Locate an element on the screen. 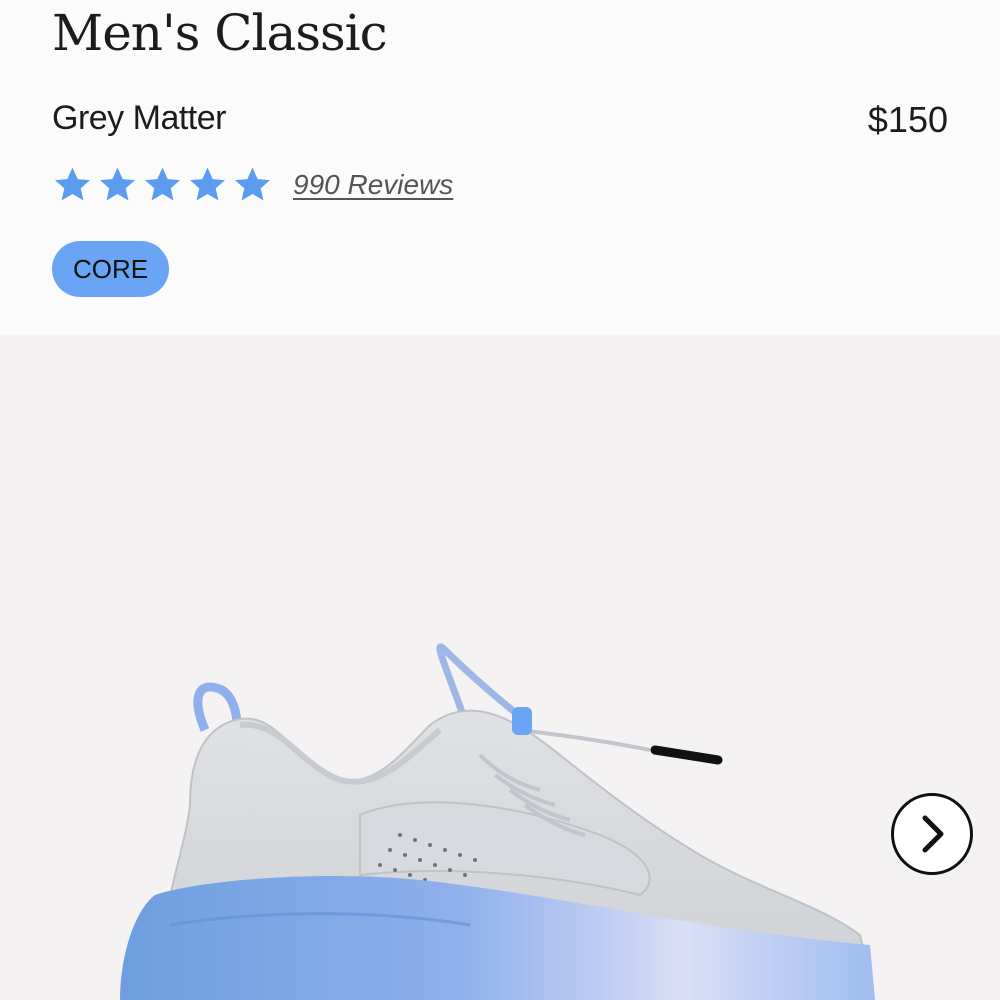 This screenshot has width=1000, height=1000. rating-row: 990 Reviews is located at coordinates (252, 185).